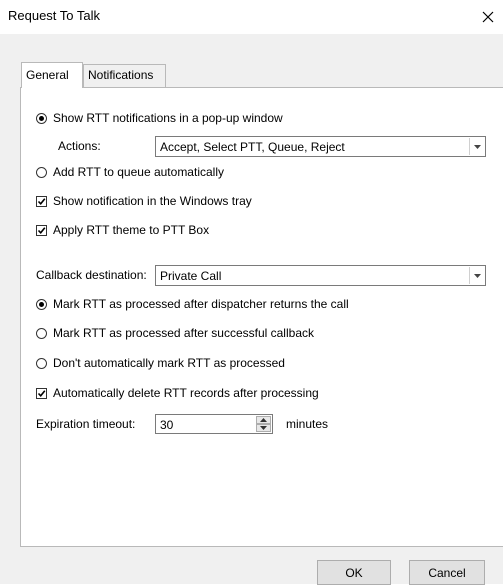 This screenshot has height=585, width=503. I want to click on close-button, so click(492, 17).